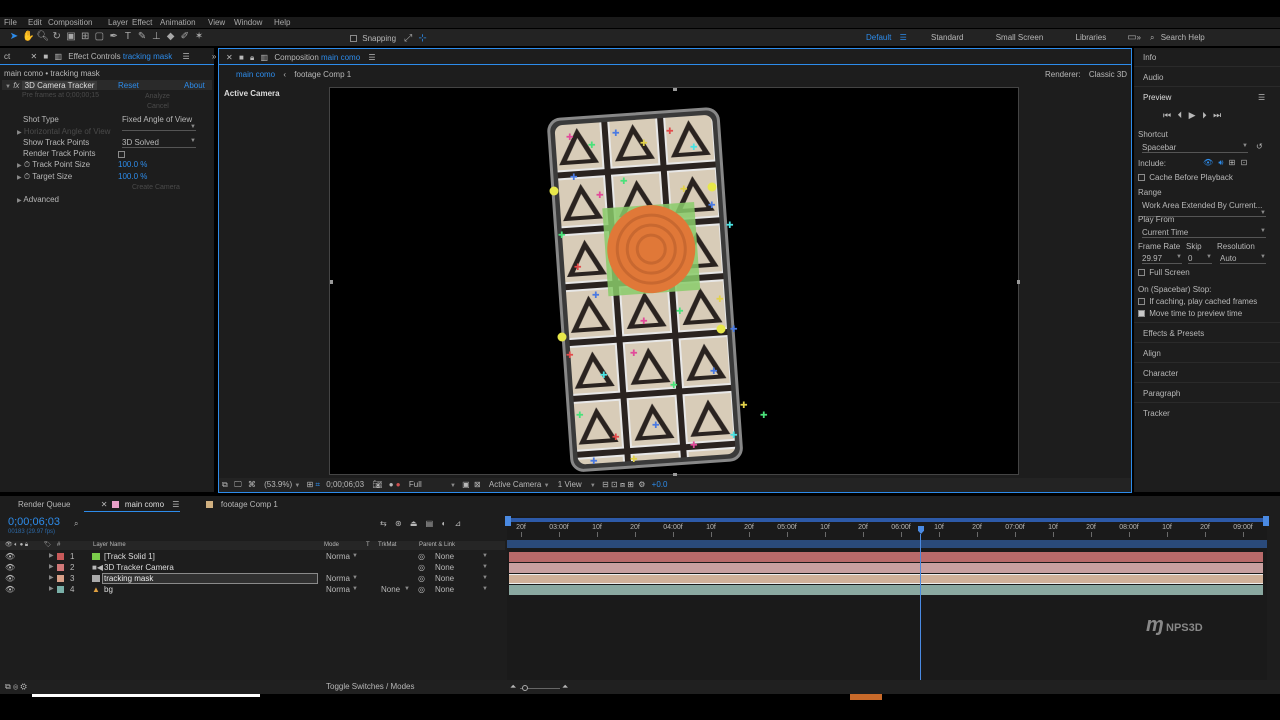  What do you see at coordinates (430, 523) in the screenshot?
I see `frame-blending-icon: ▤` at bounding box center [430, 523].